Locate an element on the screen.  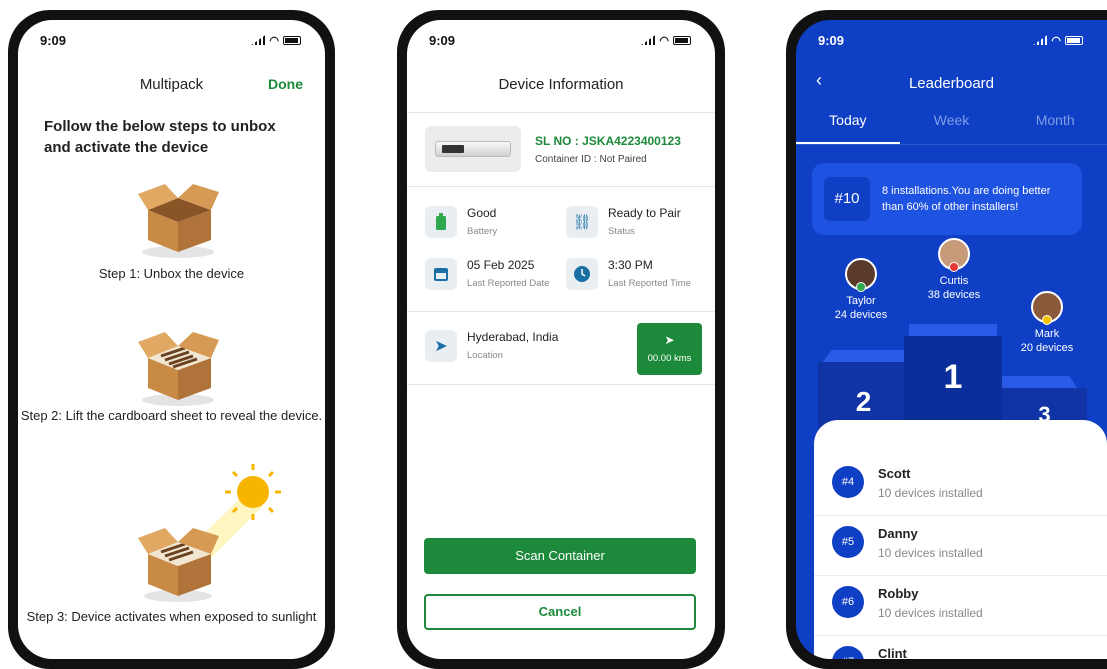
list-rank: #6 is located at coordinates (848, 602).